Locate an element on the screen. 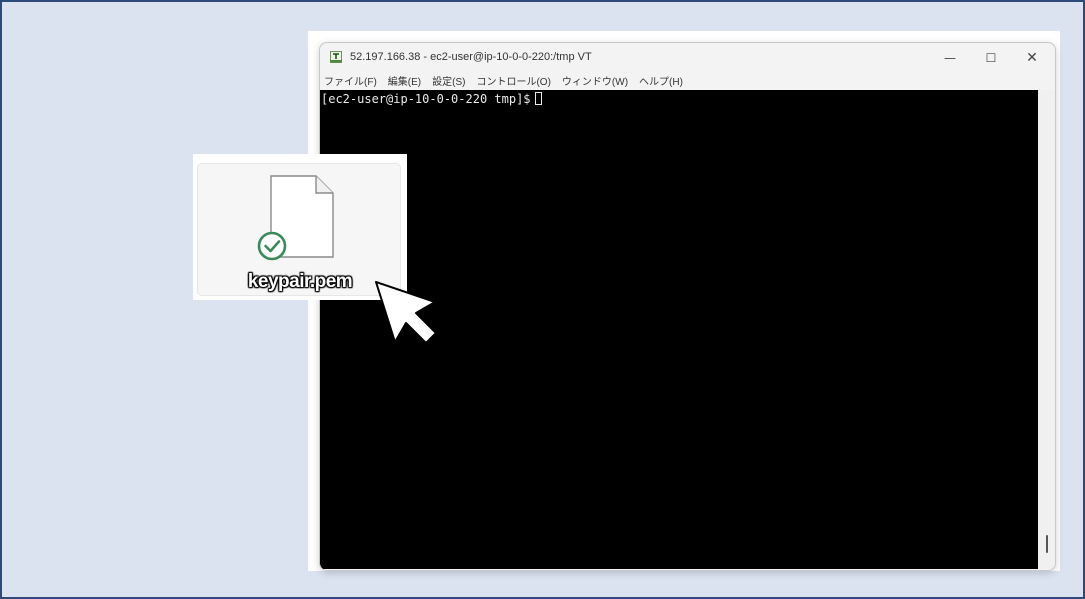  menu-control: コントロール(O) is located at coordinates (513, 80).